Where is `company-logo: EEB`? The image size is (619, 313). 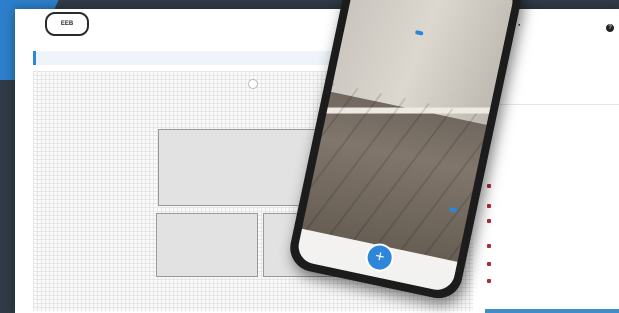 company-logo: EEB is located at coordinates (67, 24).